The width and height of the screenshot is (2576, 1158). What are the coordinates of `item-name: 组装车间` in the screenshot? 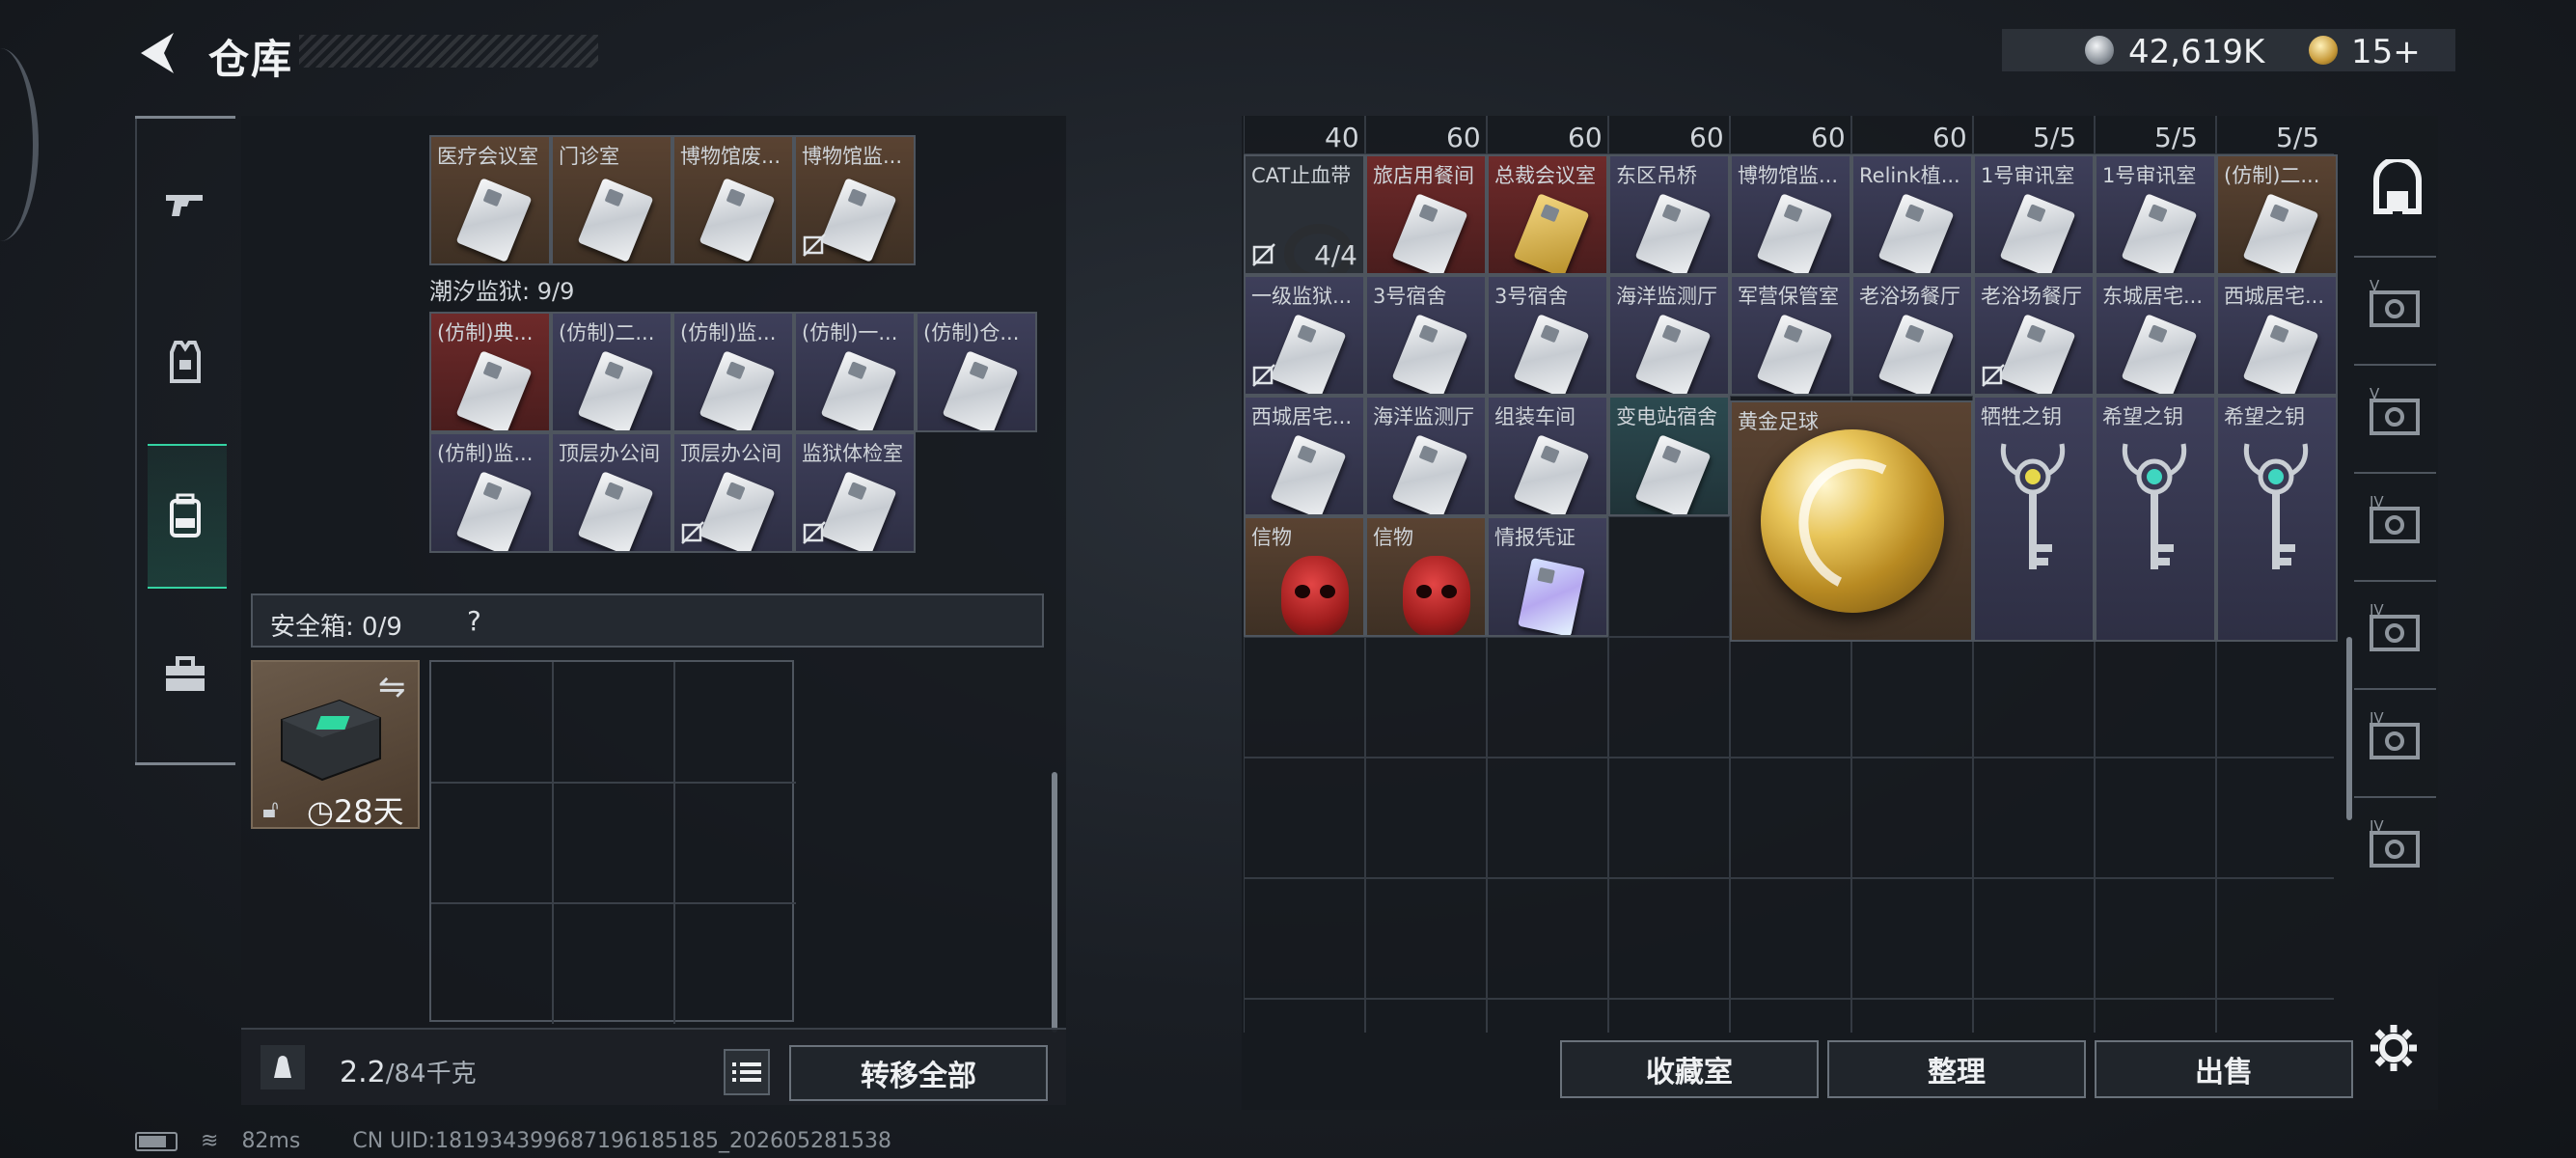 It's located at (1535, 416).